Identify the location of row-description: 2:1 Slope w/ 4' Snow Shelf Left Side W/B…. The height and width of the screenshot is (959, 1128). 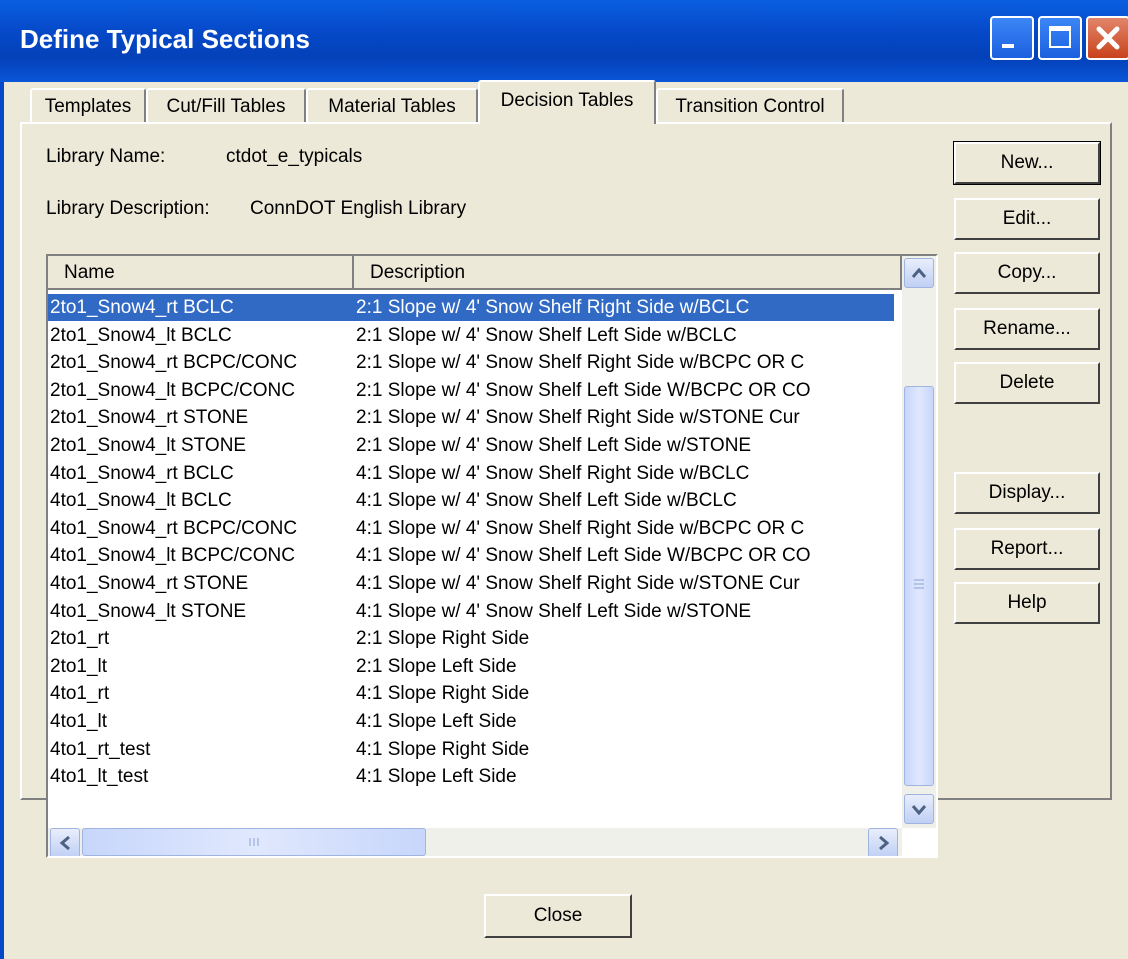
(583, 390).